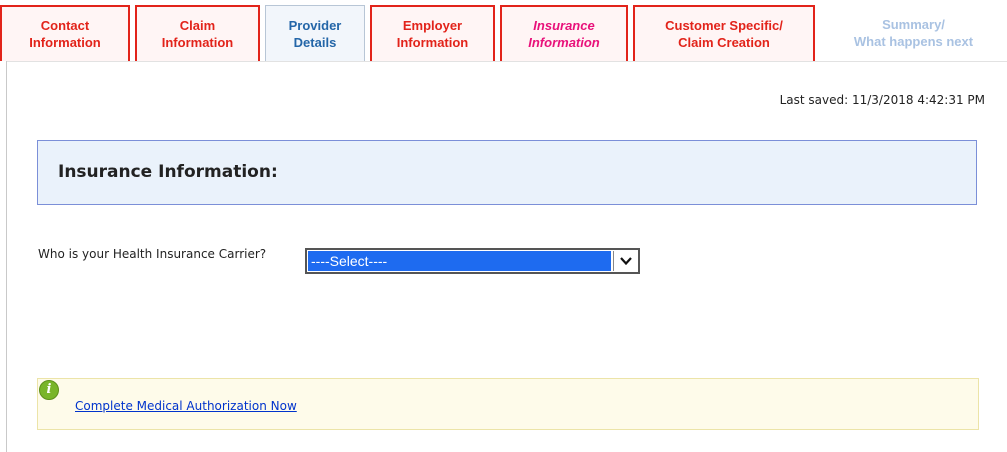  Describe the element at coordinates (168, 172) in the screenshot. I see `section-title: Insurance Information:` at that location.